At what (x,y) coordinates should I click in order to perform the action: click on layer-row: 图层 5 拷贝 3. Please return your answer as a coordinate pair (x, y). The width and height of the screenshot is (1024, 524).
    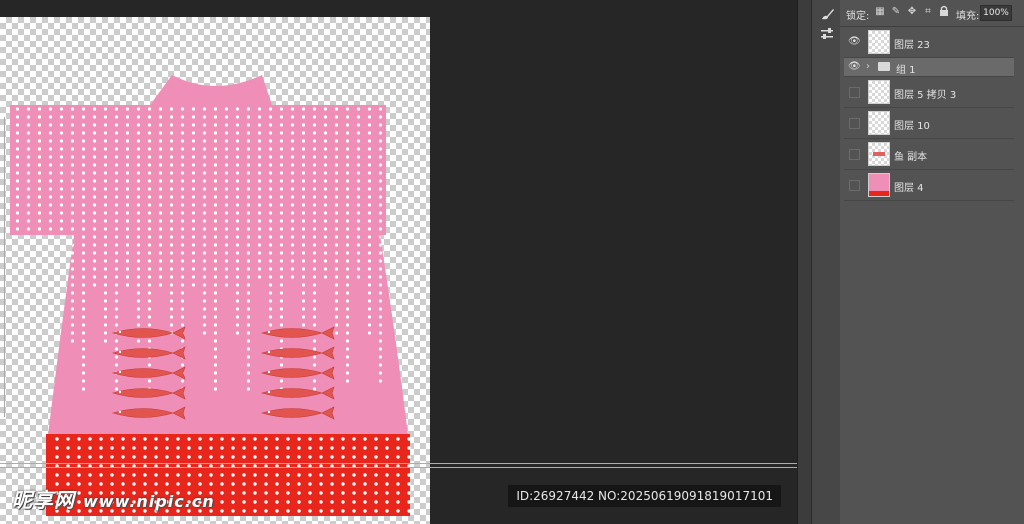
    Looking at the image, I should click on (929, 92).